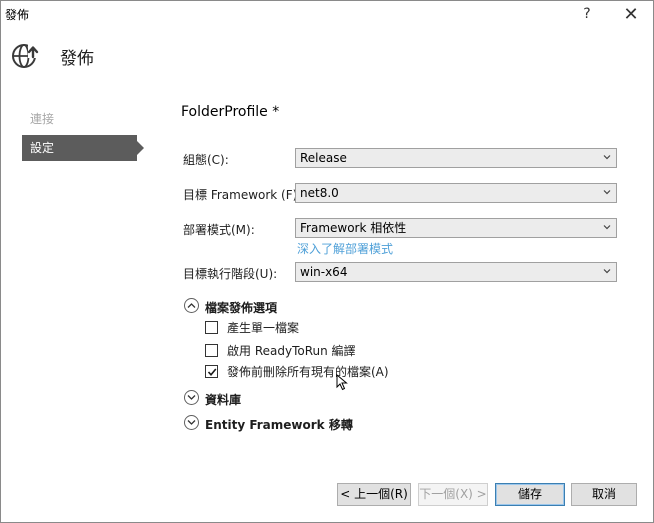 This screenshot has height=523, width=654. What do you see at coordinates (17, 15) in the screenshot?
I see `window-title: 發佈` at bounding box center [17, 15].